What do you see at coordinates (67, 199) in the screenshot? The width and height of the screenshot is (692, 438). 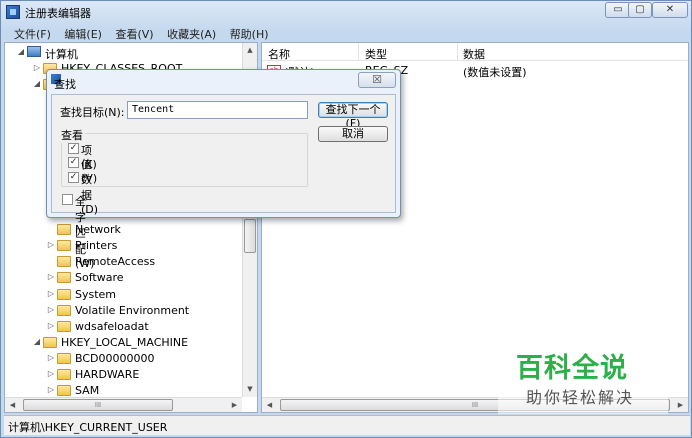 I see `checkbox-icon` at bounding box center [67, 199].